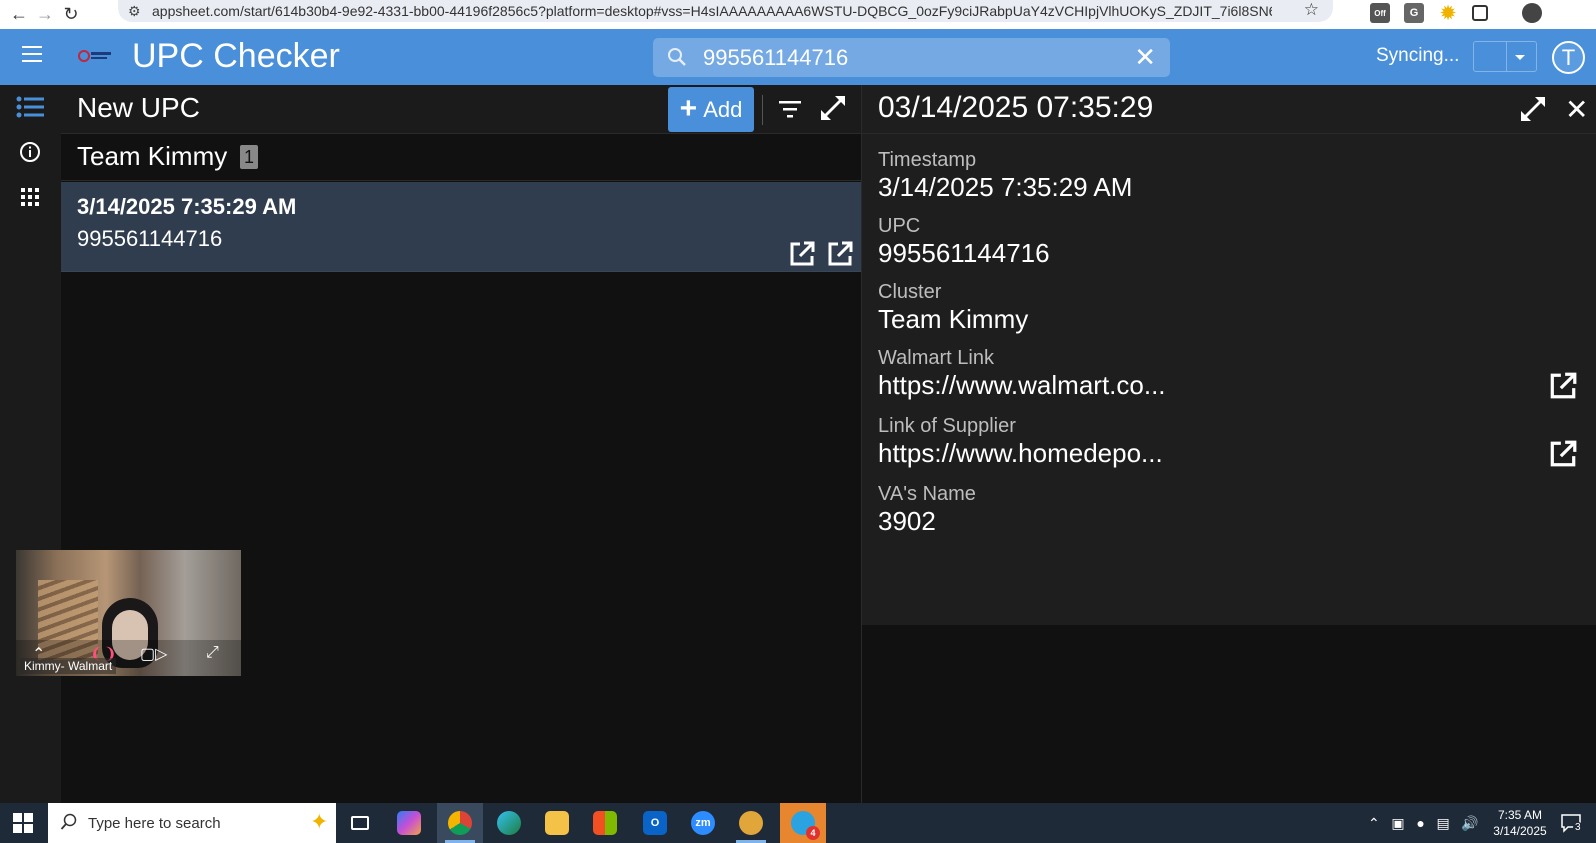 This screenshot has height=843, width=1596. What do you see at coordinates (19, 14) in the screenshot?
I see `back-arrow-icon: ←` at bounding box center [19, 14].